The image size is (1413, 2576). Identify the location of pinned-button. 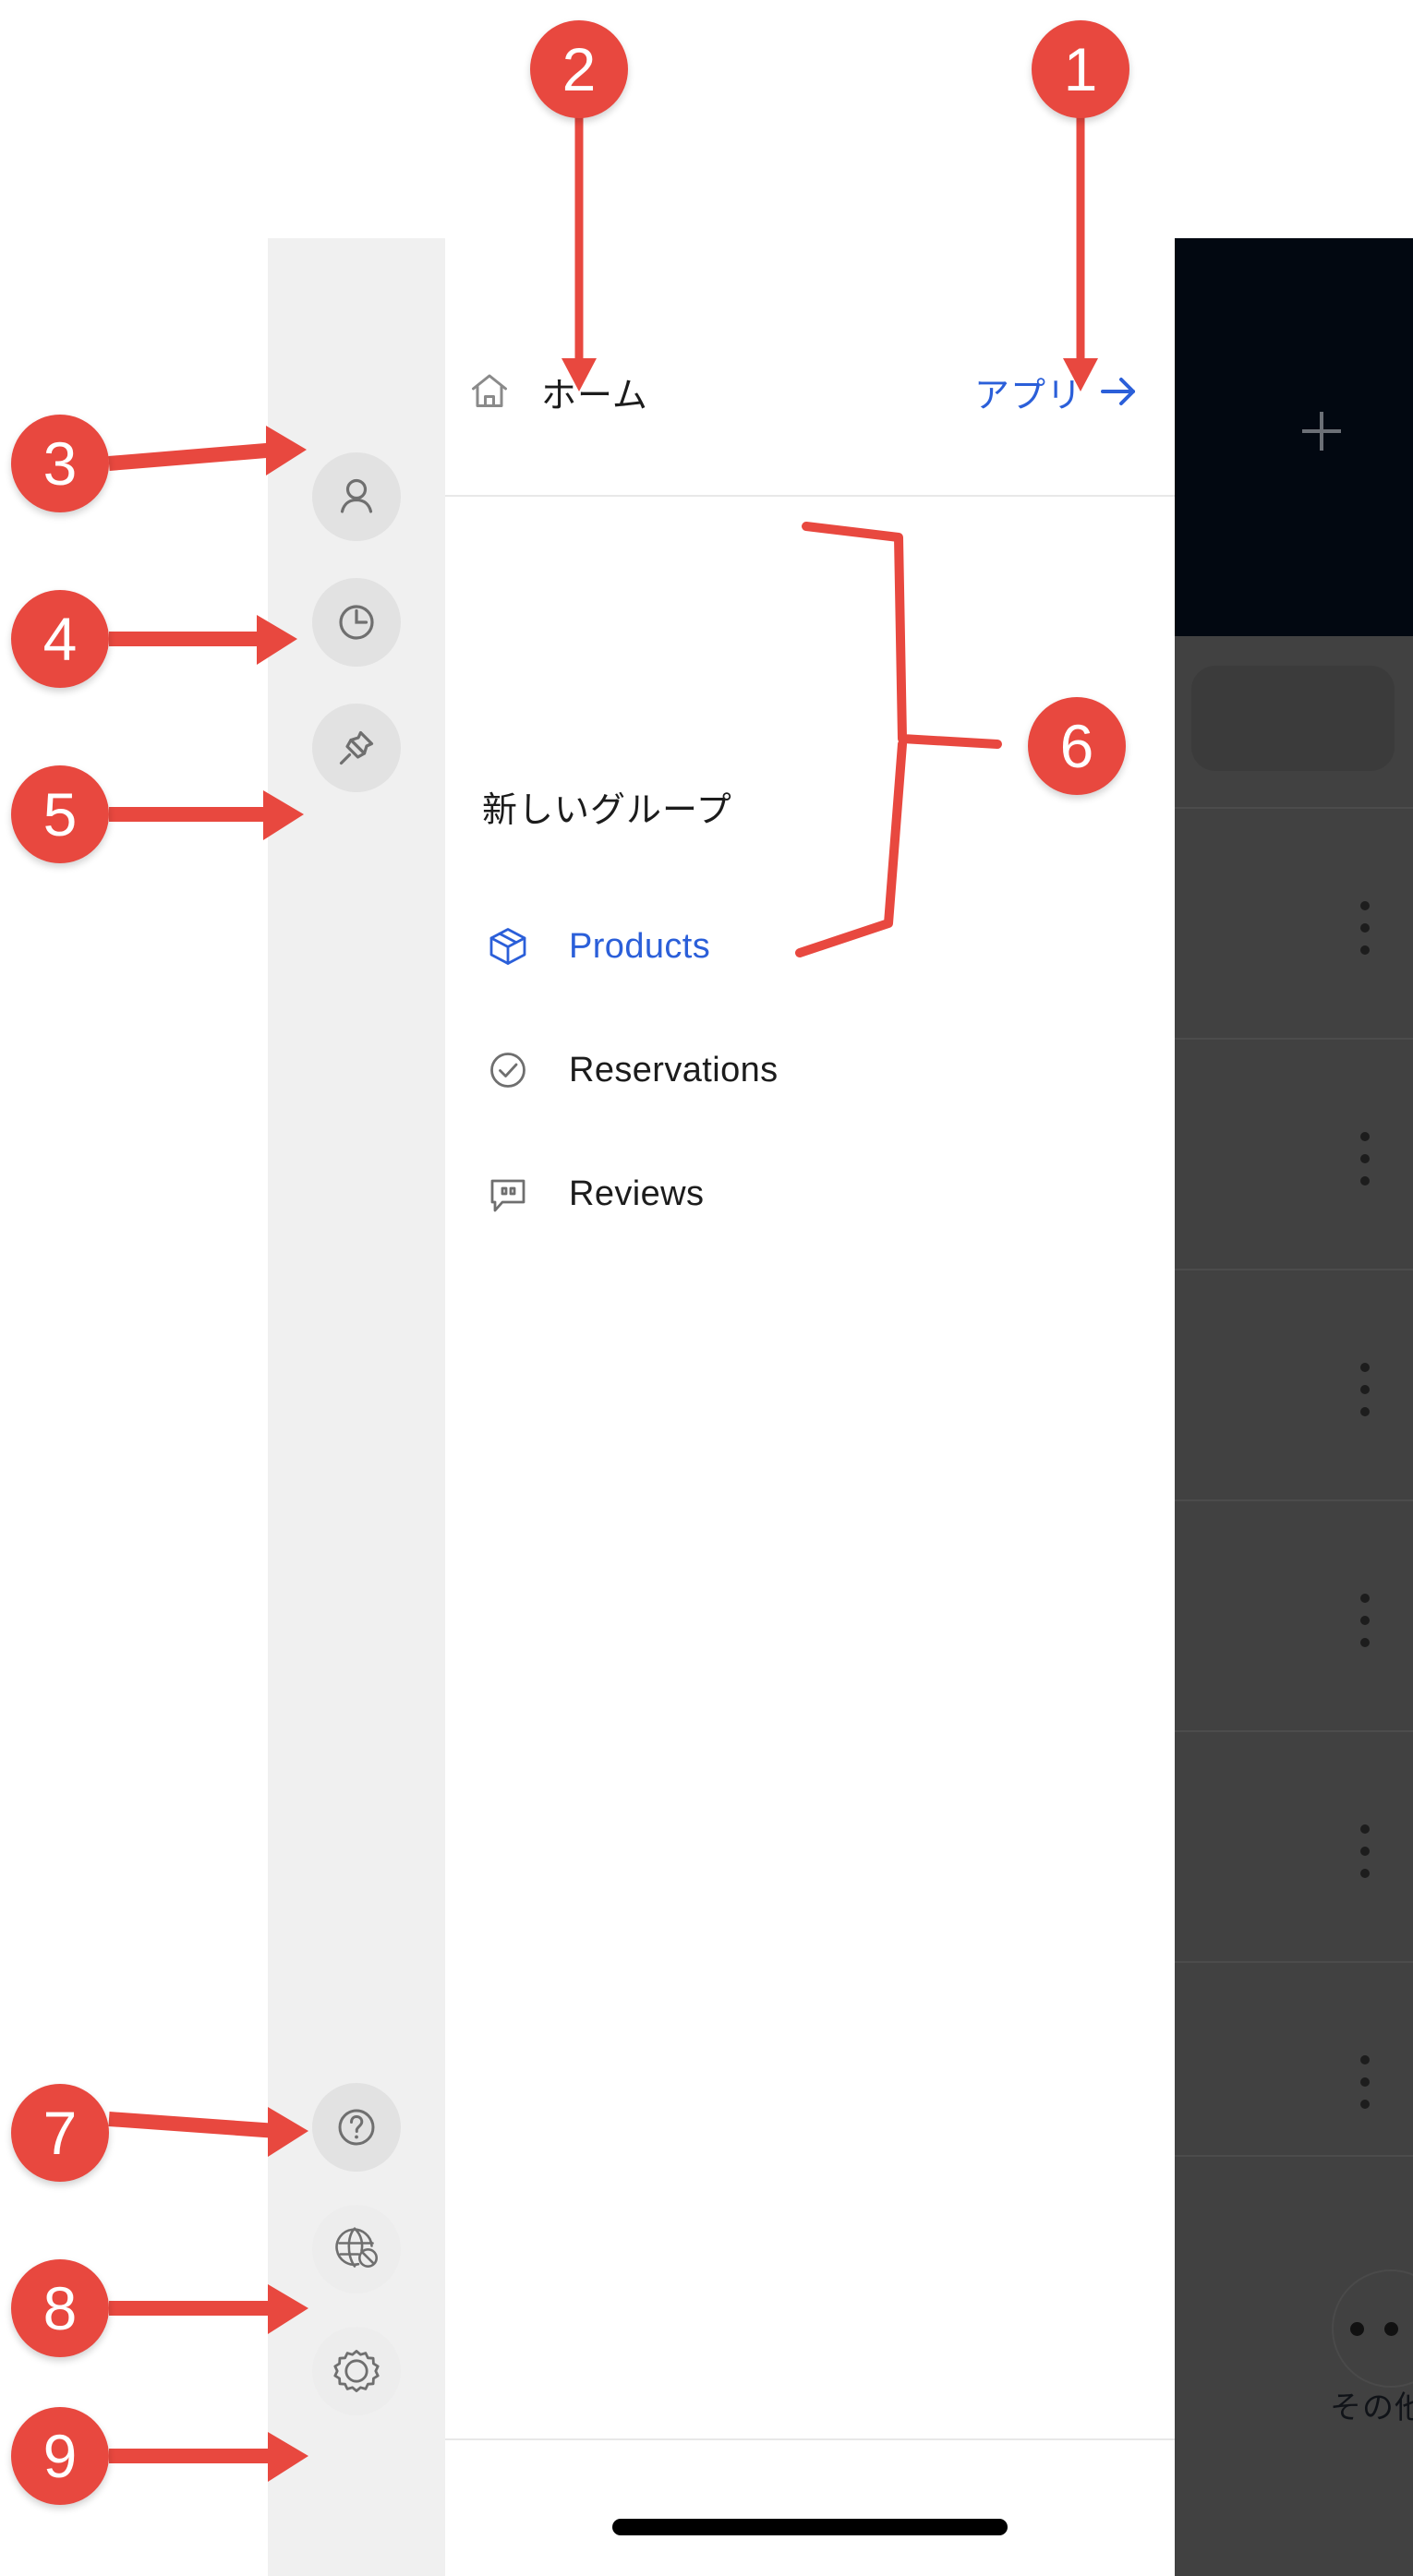
(356, 748).